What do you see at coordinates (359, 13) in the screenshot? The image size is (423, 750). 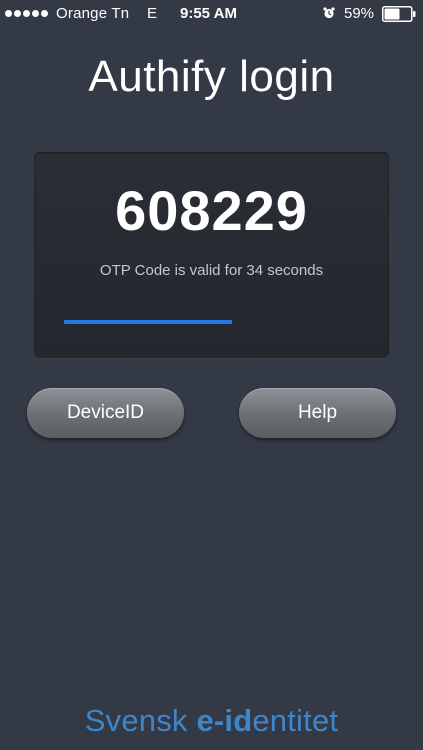 I see `battery-percentage: 59%` at bounding box center [359, 13].